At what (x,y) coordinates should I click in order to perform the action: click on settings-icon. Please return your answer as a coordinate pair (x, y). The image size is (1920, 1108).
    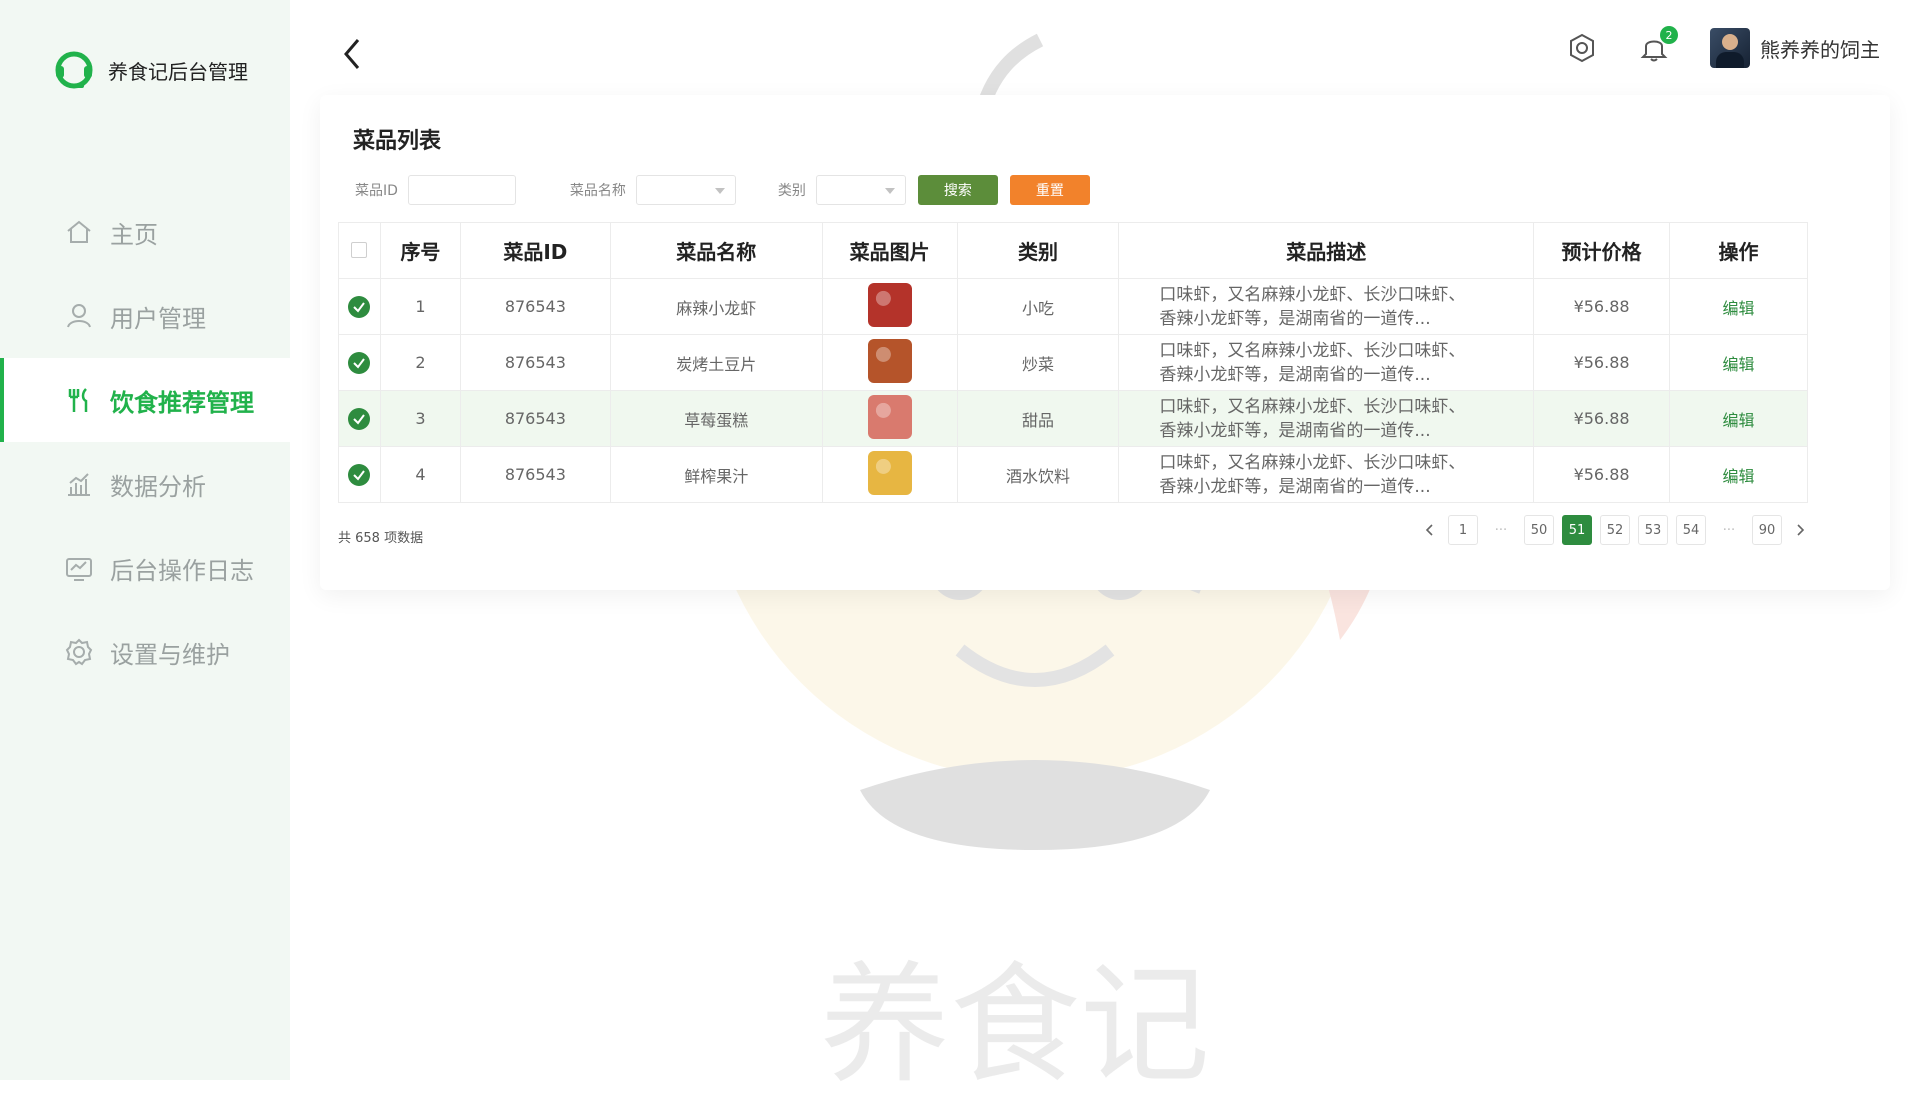
    Looking at the image, I should click on (1582, 48).